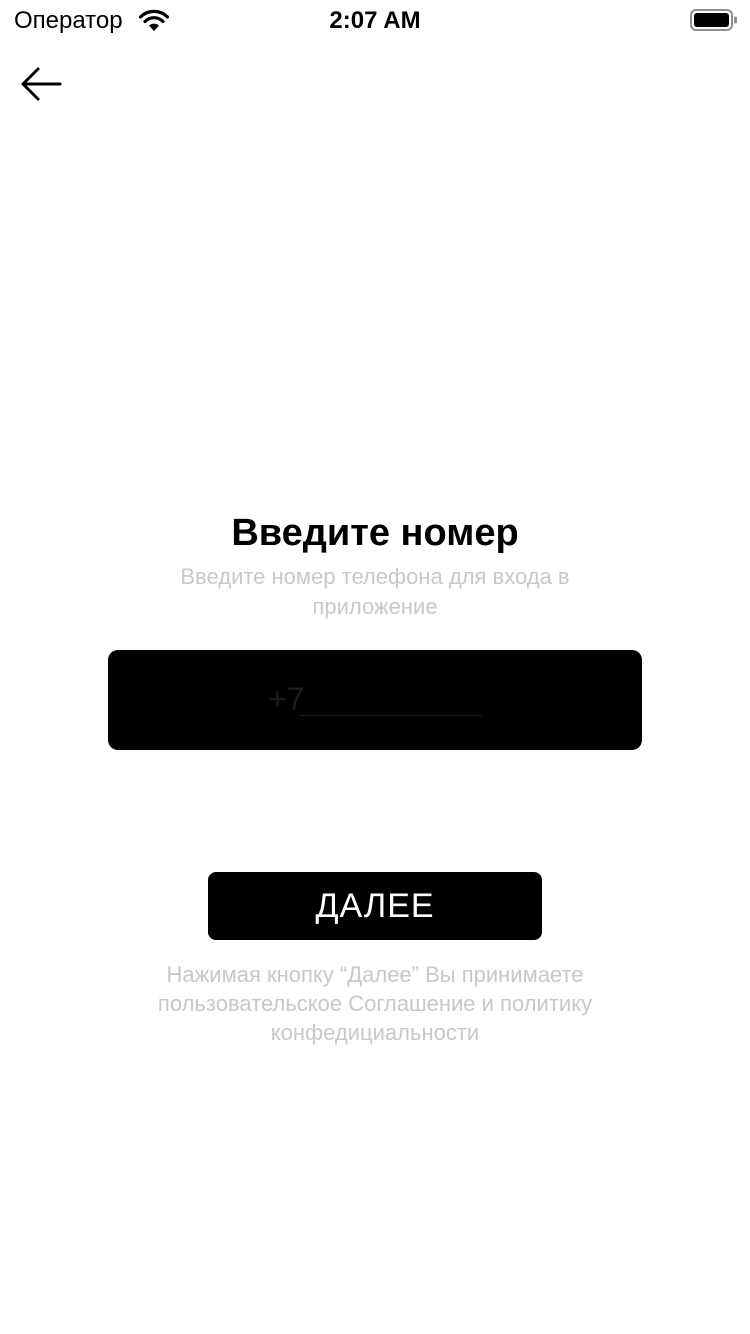 The image size is (750, 1334). What do you see at coordinates (375, 699) in the screenshot?
I see `phone-input` at bounding box center [375, 699].